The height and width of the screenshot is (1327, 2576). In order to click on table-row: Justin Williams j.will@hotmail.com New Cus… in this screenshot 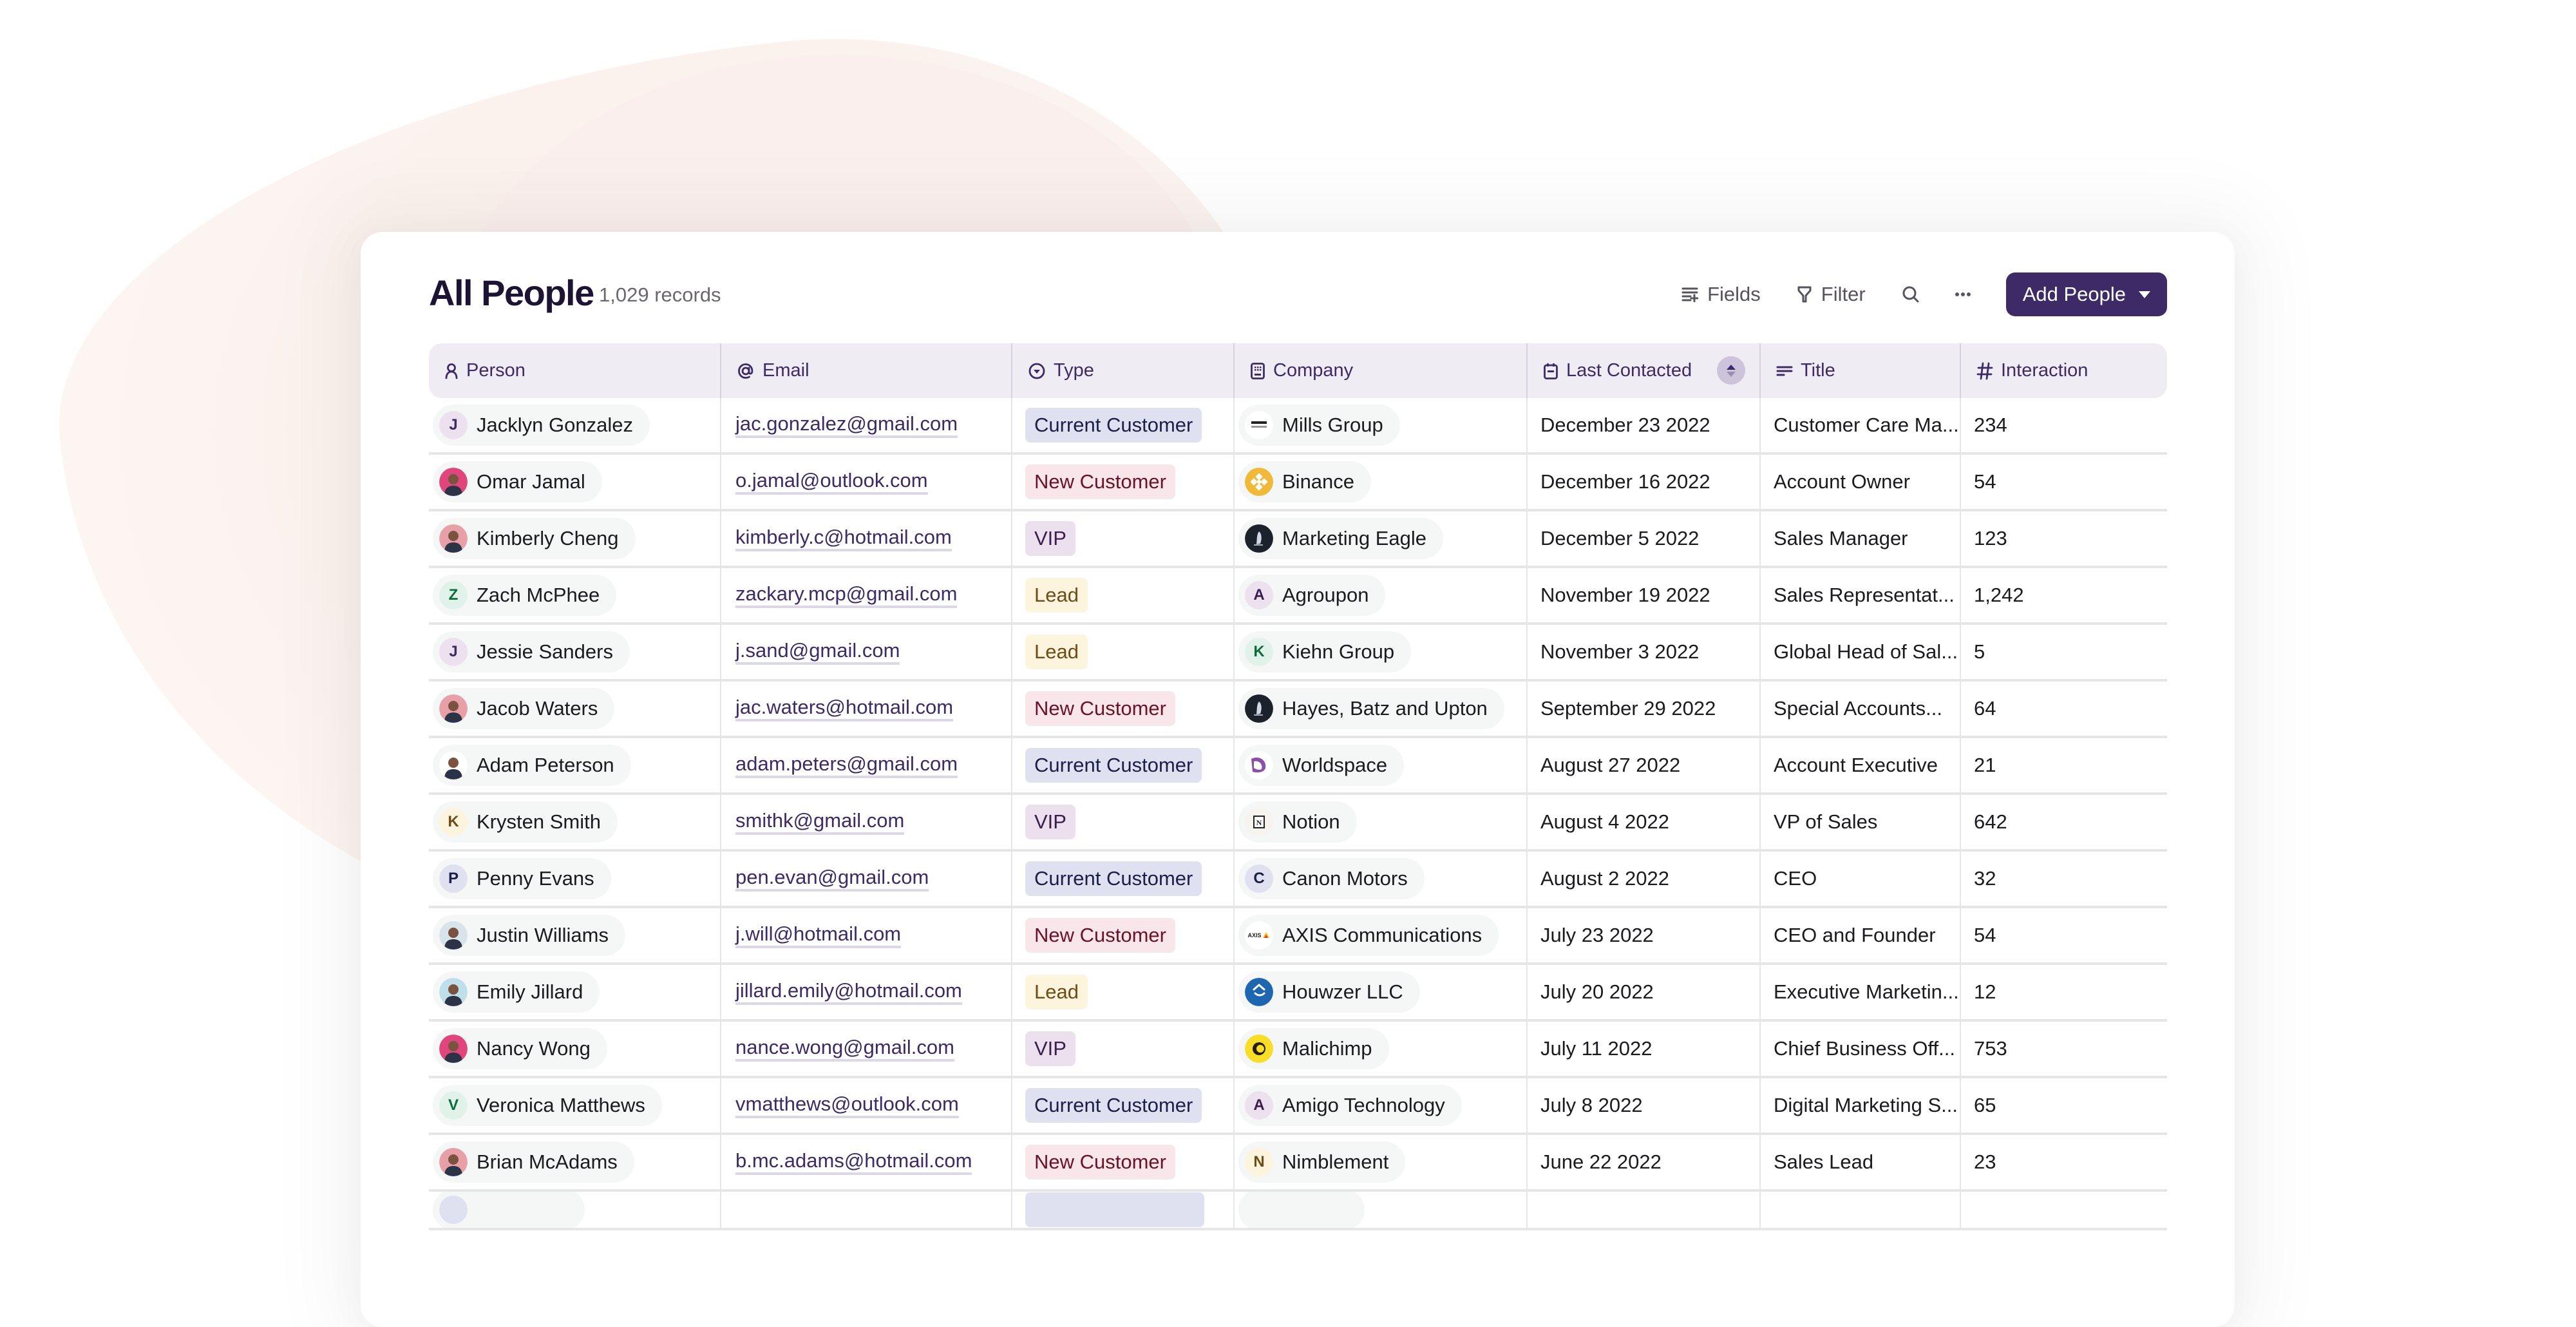, I will do `click(1298, 936)`.